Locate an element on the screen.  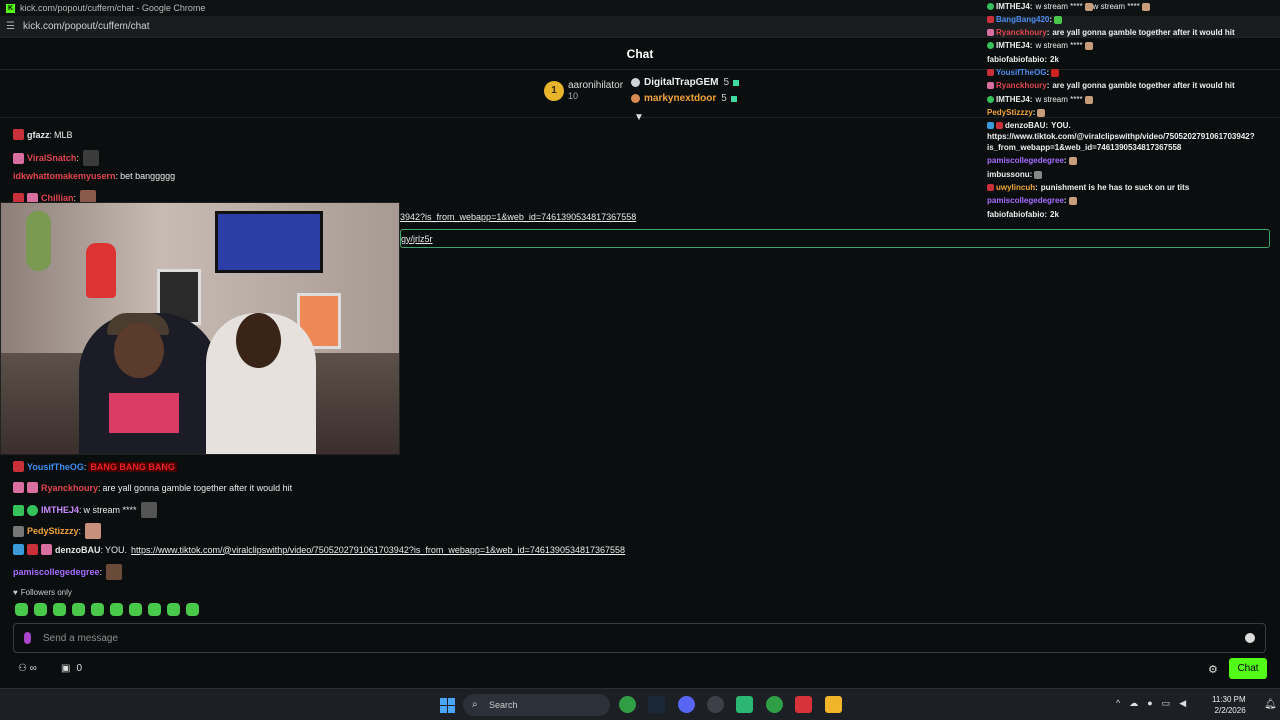
share-link-icon: ⚇ ∞ is located at coordinates (27, 668).